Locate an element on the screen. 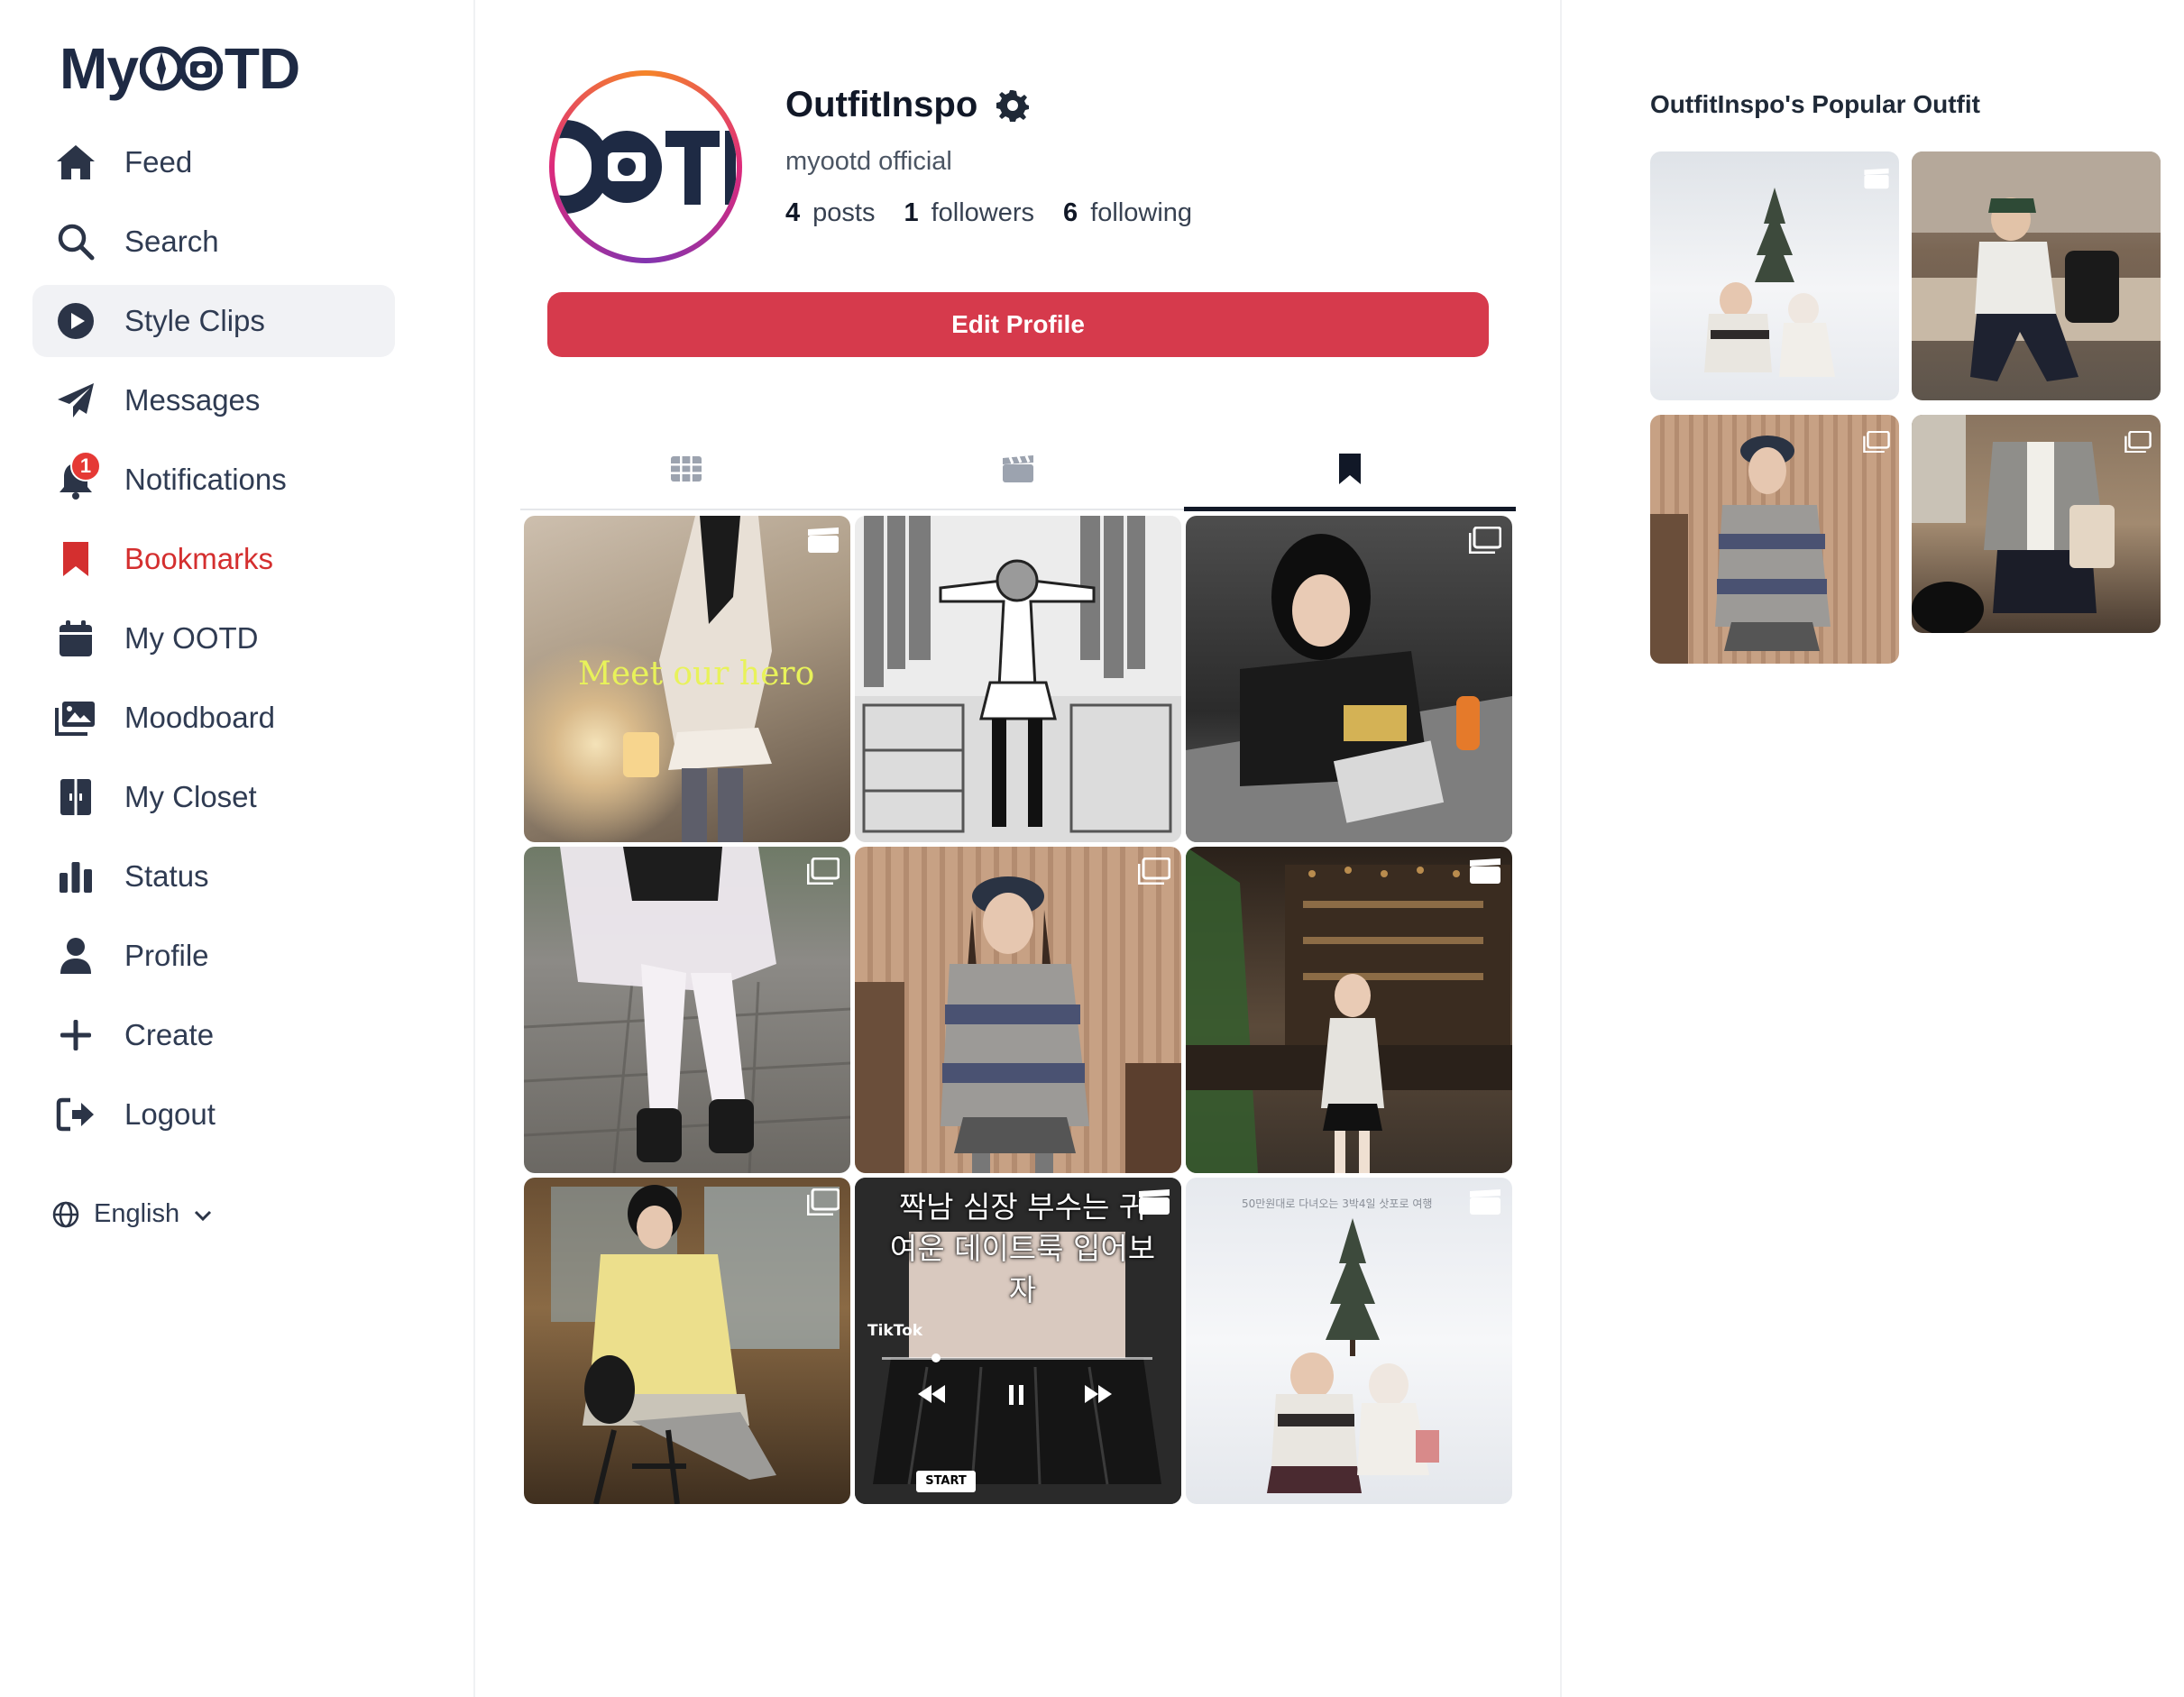  sidebar-item-bookmarks: Bookmarks is located at coordinates (214, 559).